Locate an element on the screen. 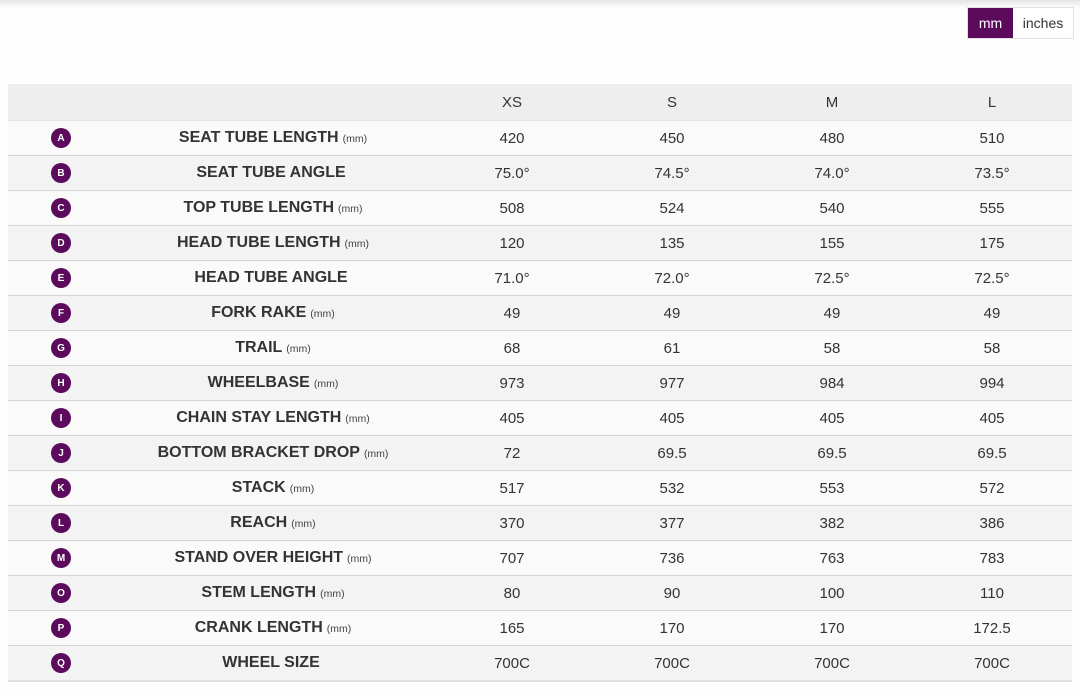 The image size is (1080, 691). badge-cell: C is located at coordinates (61, 208).